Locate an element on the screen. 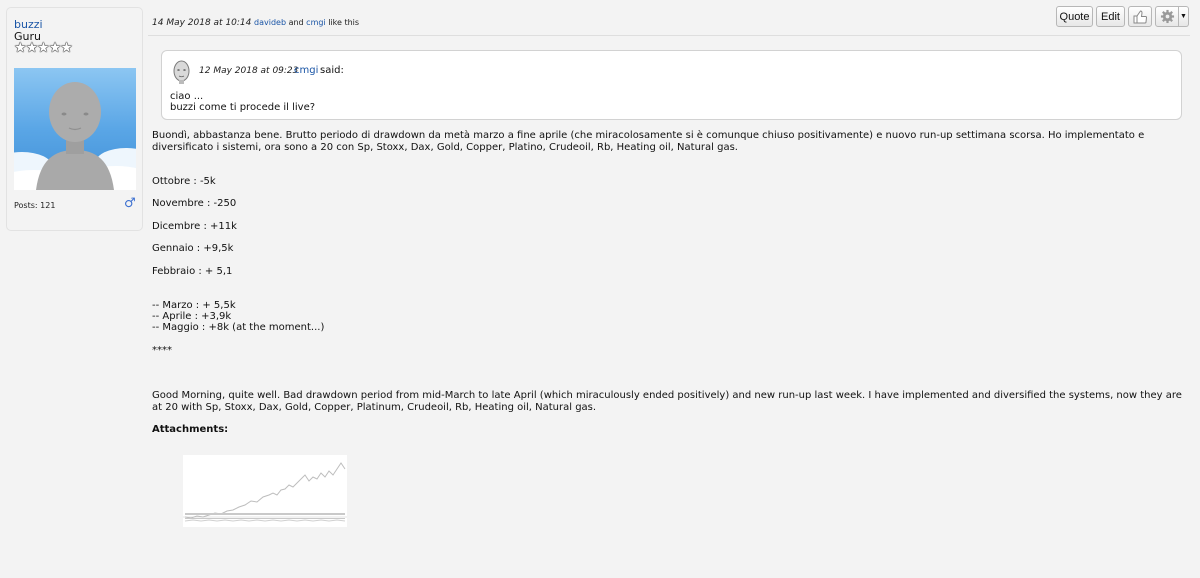 This screenshot has width=1200, height=578. quote-username-link: cmgi is located at coordinates (306, 70).